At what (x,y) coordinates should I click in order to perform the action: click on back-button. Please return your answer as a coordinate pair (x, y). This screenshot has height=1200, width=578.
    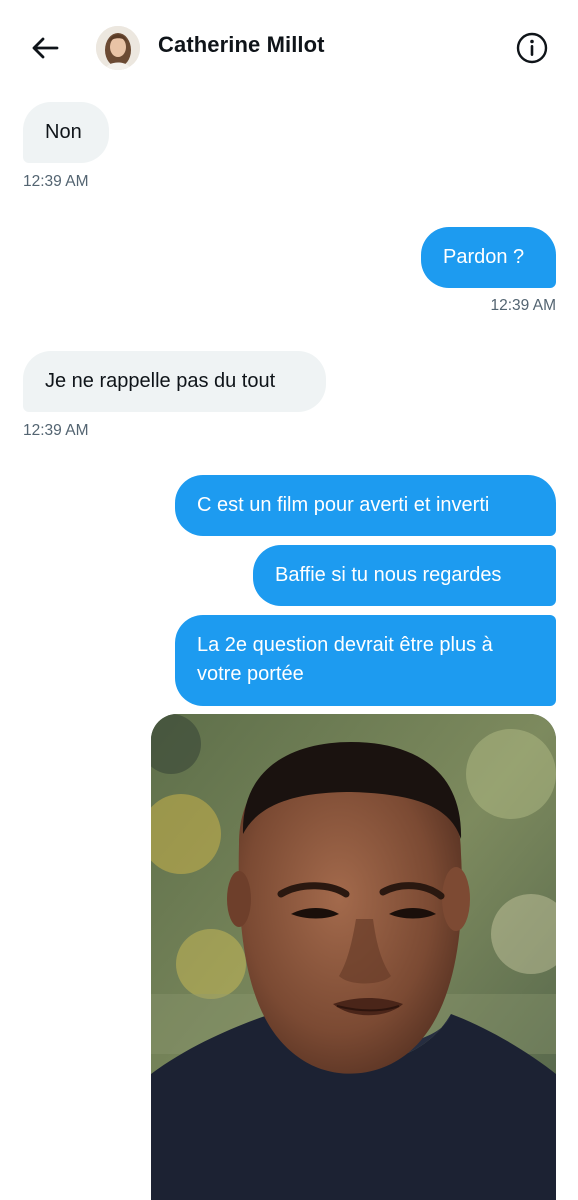
    Looking at the image, I should click on (45, 48).